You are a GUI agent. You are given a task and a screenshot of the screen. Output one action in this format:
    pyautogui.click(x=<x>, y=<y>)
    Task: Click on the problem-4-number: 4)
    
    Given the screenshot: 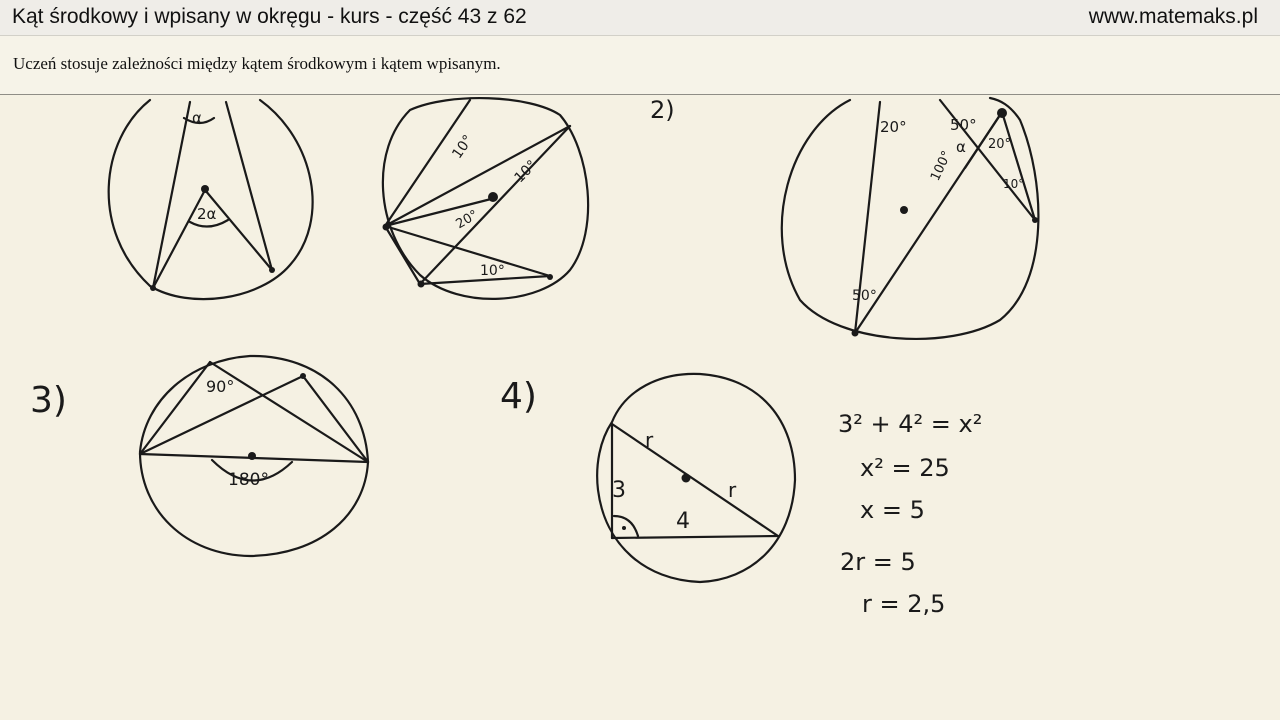 What is the action you would take?
    pyautogui.click(x=518, y=396)
    